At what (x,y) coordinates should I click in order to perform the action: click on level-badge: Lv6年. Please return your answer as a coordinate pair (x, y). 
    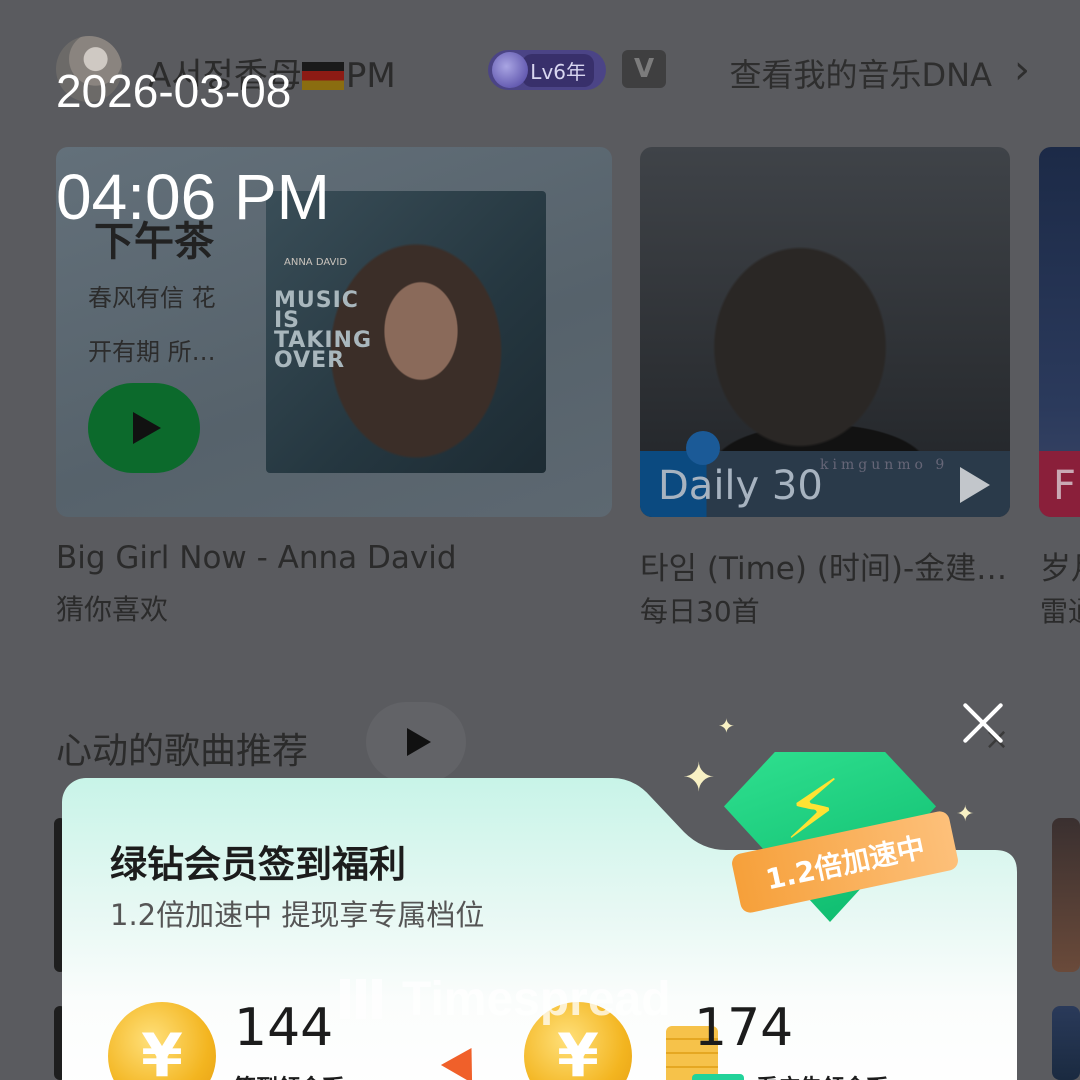
    Looking at the image, I should click on (547, 70).